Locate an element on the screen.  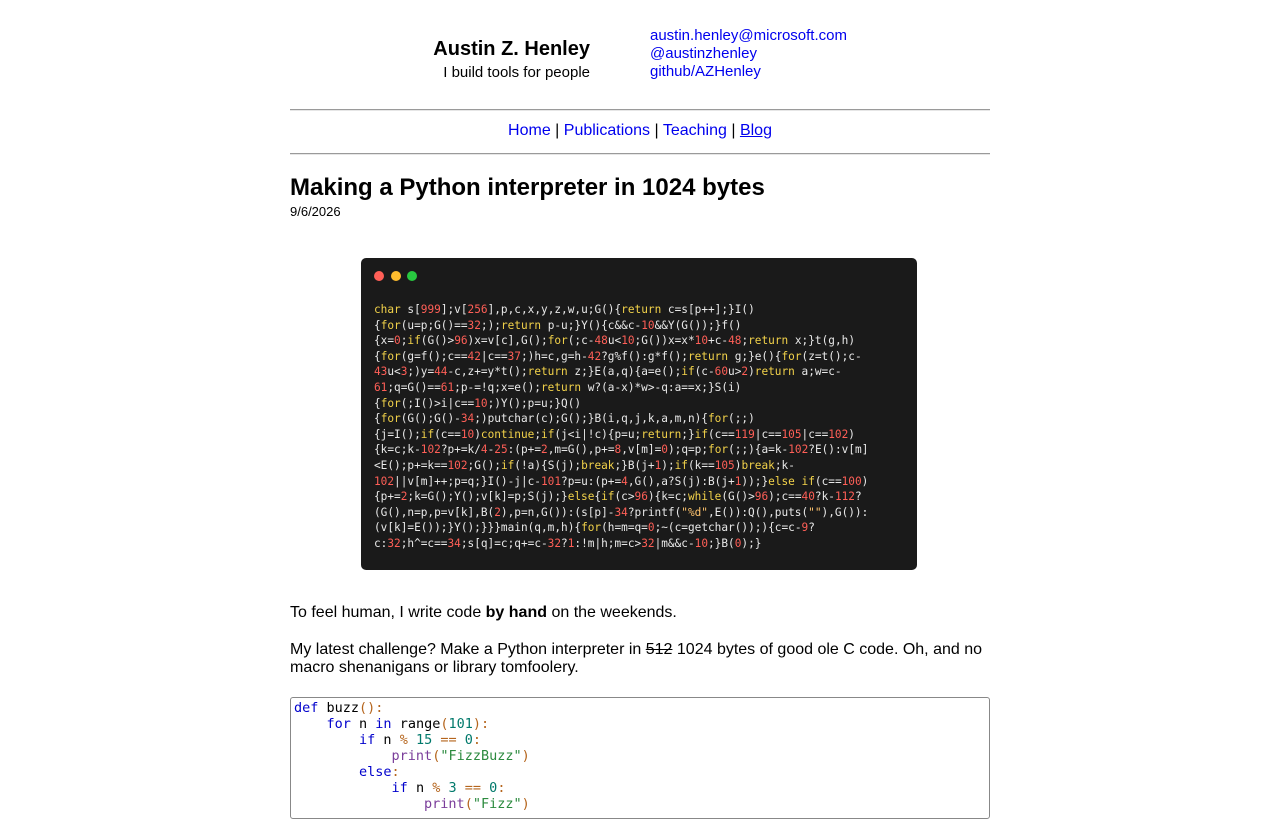
nav-blog-link: Blog is located at coordinates (756, 130).